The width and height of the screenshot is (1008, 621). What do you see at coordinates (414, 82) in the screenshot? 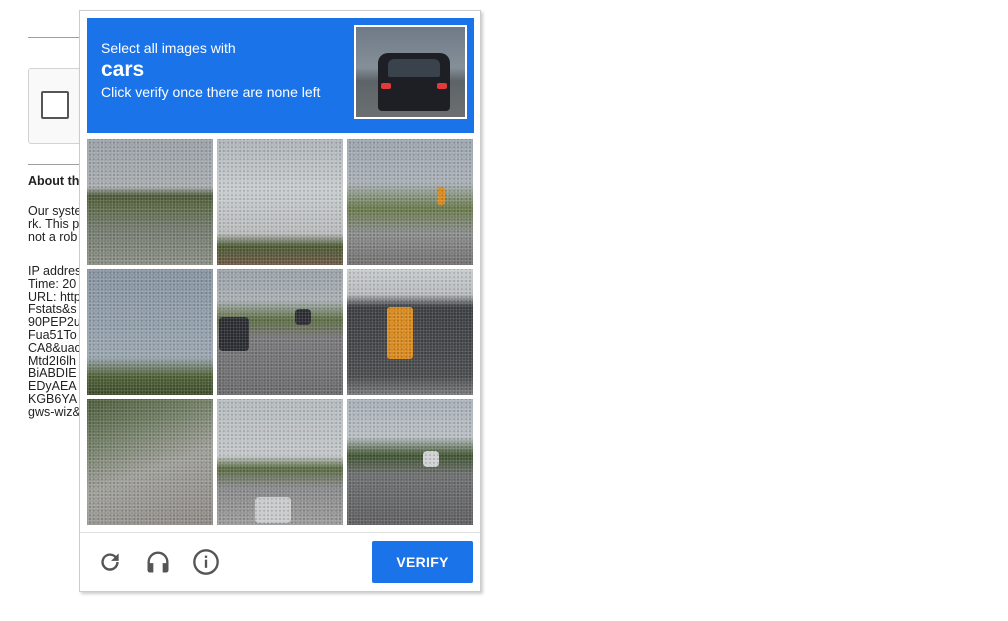
I see `car-image` at bounding box center [414, 82].